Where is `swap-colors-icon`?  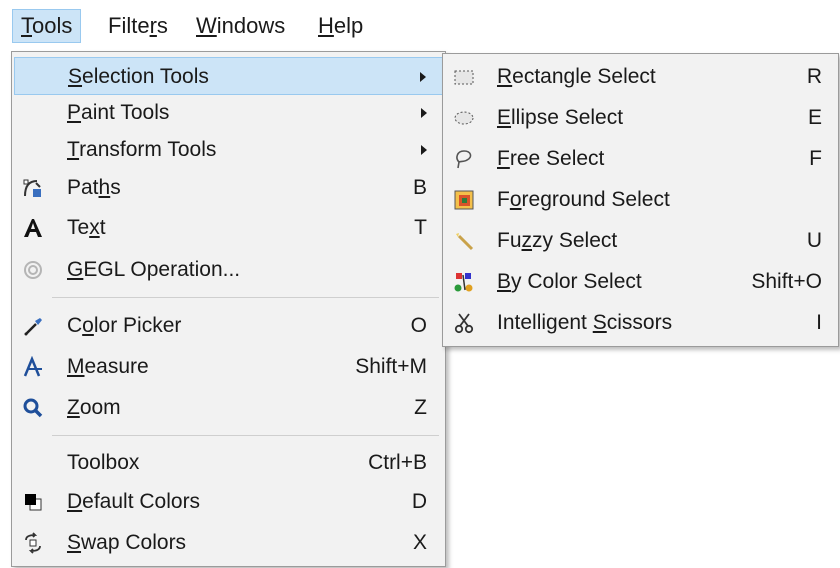
swap-colors-icon is located at coordinates (33, 543).